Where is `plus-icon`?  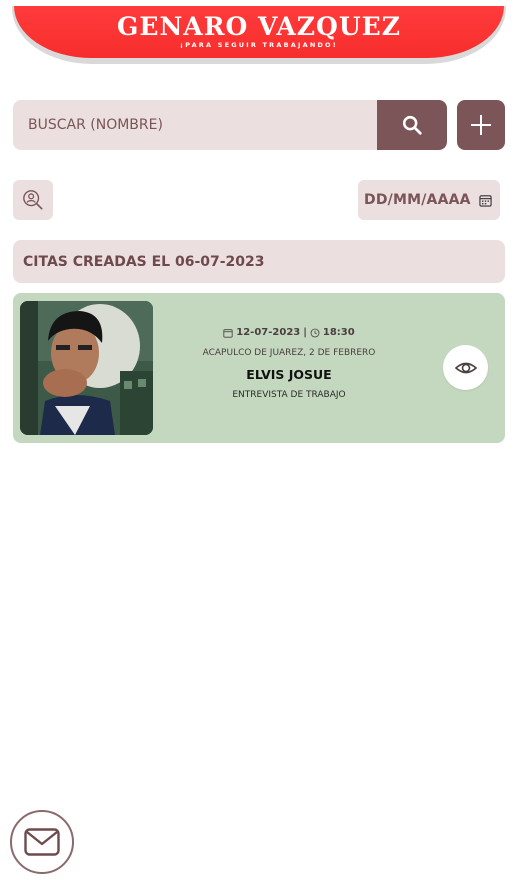
plus-icon is located at coordinates (481, 125).